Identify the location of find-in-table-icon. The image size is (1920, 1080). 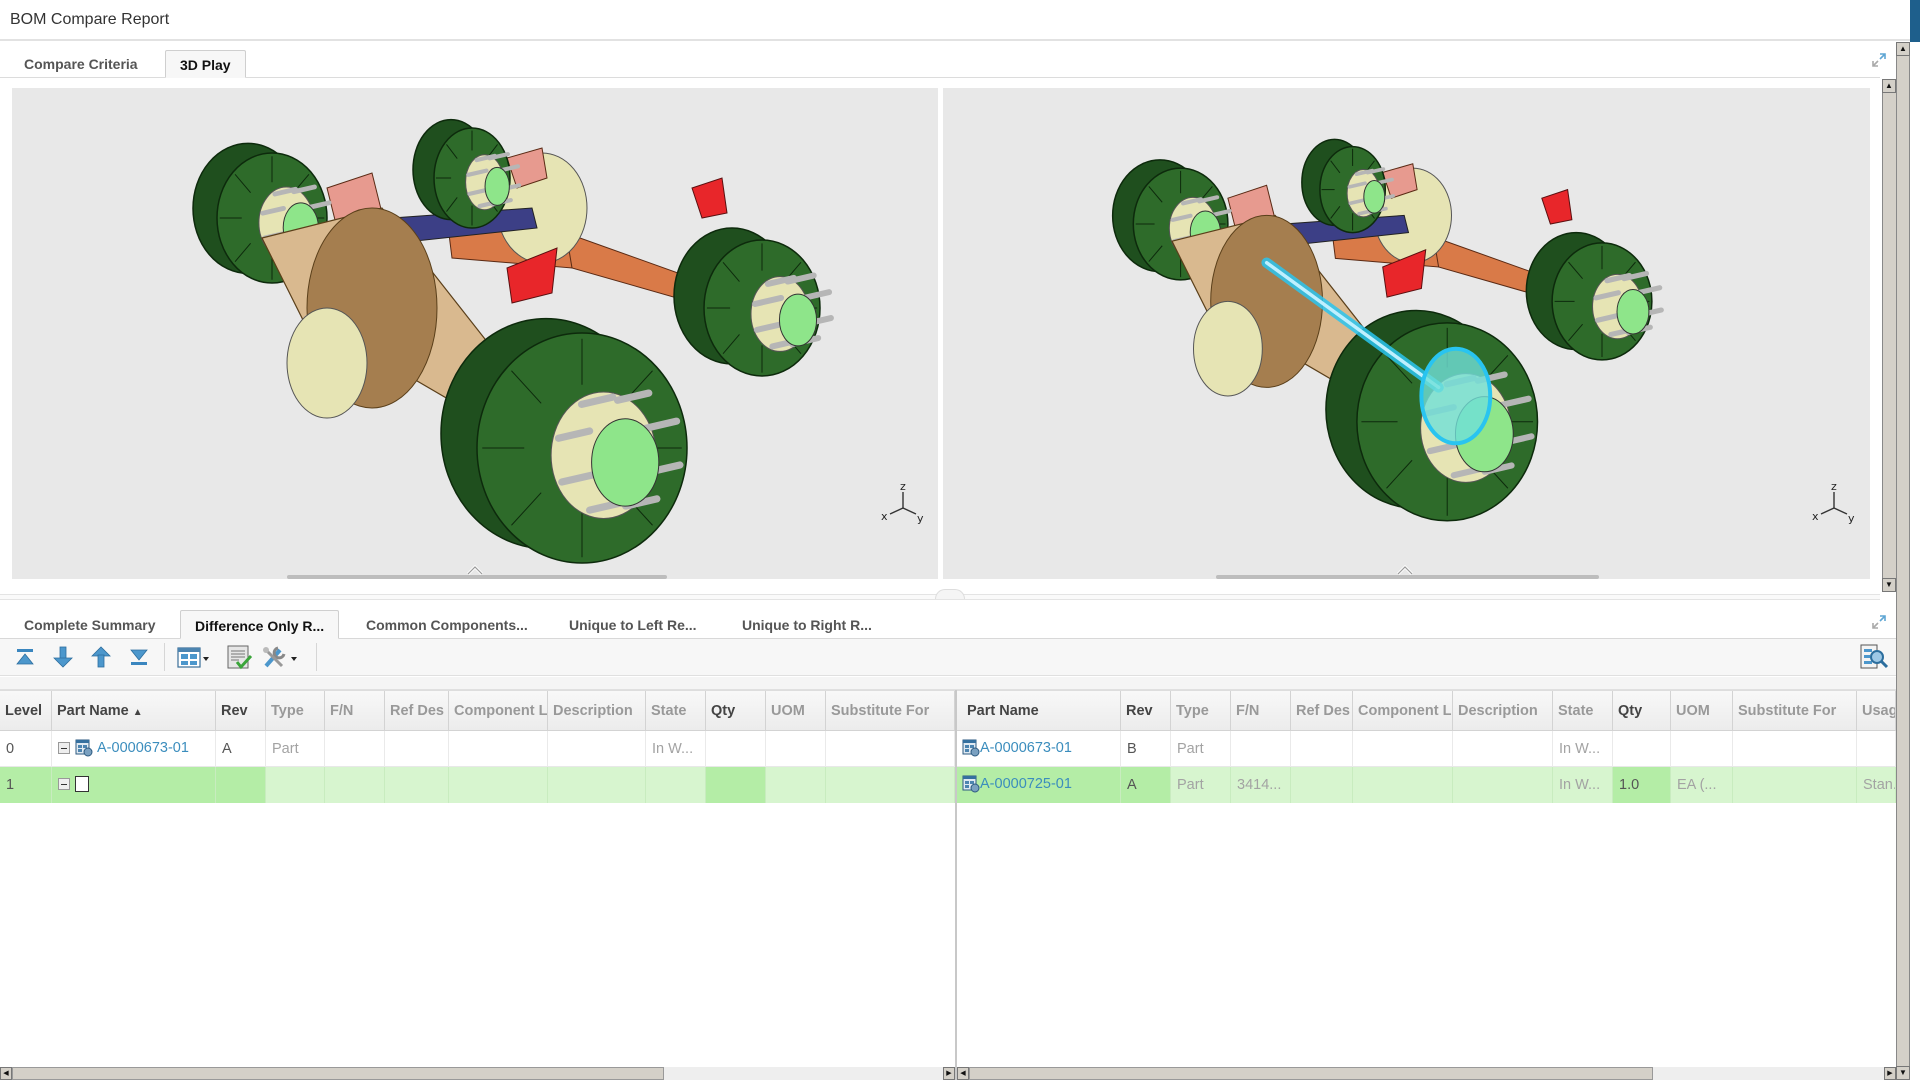
(1874, 657).